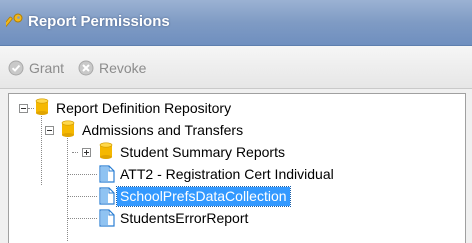 The image size is (472, 243). What do you see at coordinates (47, 68) in the screenshot?
I see `grant-label: Grant` at bounding box center [47, 68].